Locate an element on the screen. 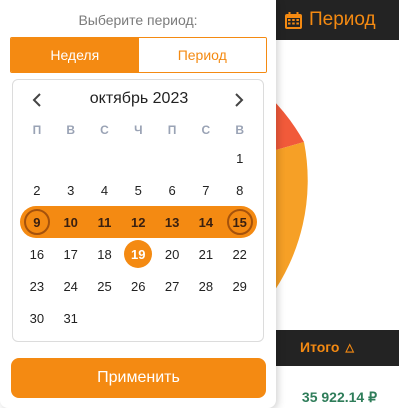  calendar-day: 19 is located at coordinates (138, 254).